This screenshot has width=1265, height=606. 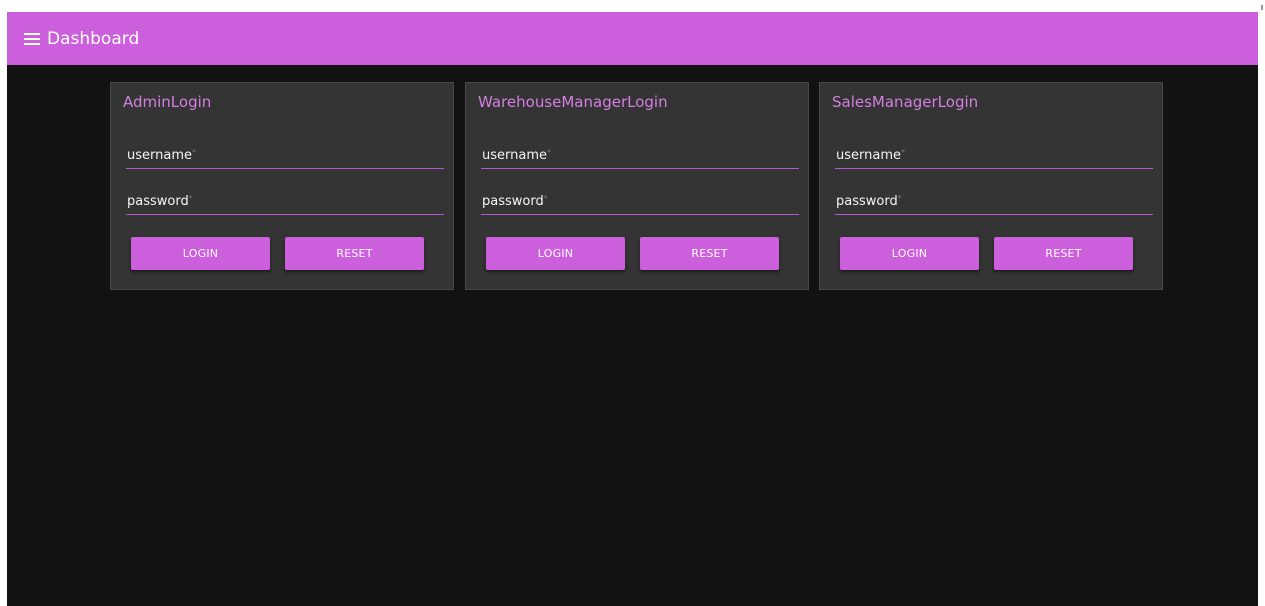 What do you see at coordinates (905, 102) in the screenshot?
I see `card-title: SalesManagerLogin` at bounding box center [905, 102].